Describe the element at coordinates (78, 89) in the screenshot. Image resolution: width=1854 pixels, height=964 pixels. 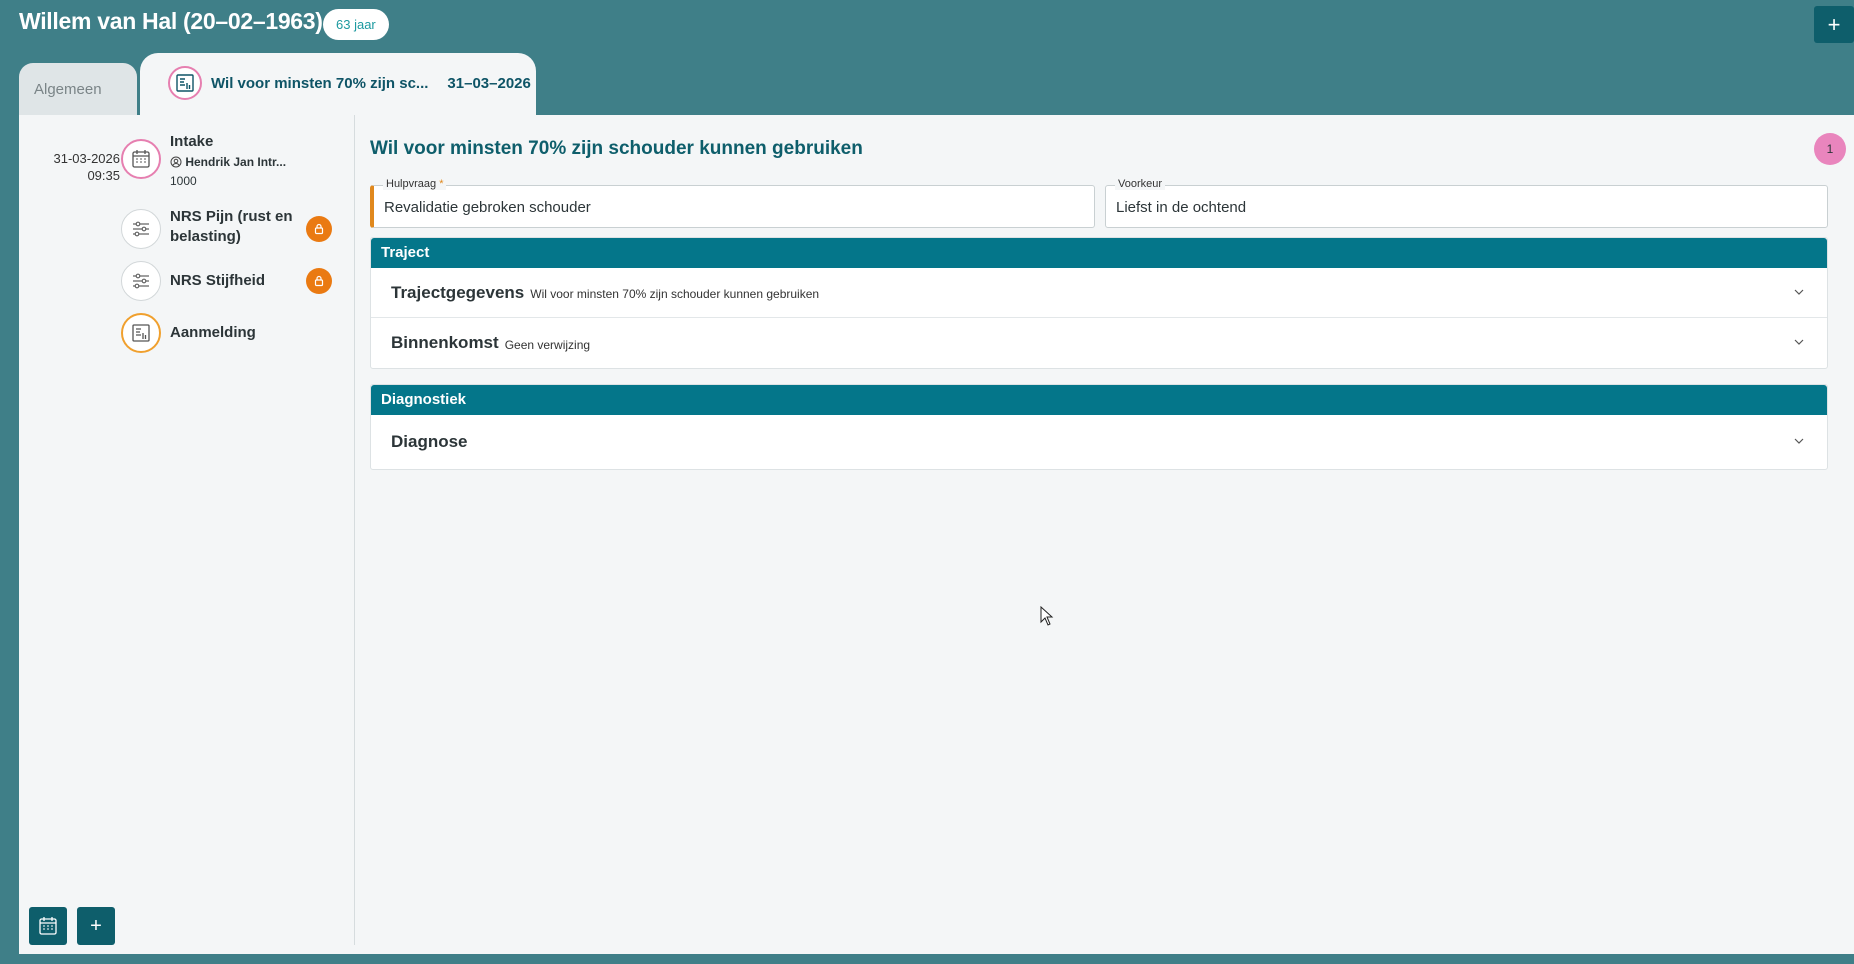
I see `tab-algemeen: Algemeen` at that location.